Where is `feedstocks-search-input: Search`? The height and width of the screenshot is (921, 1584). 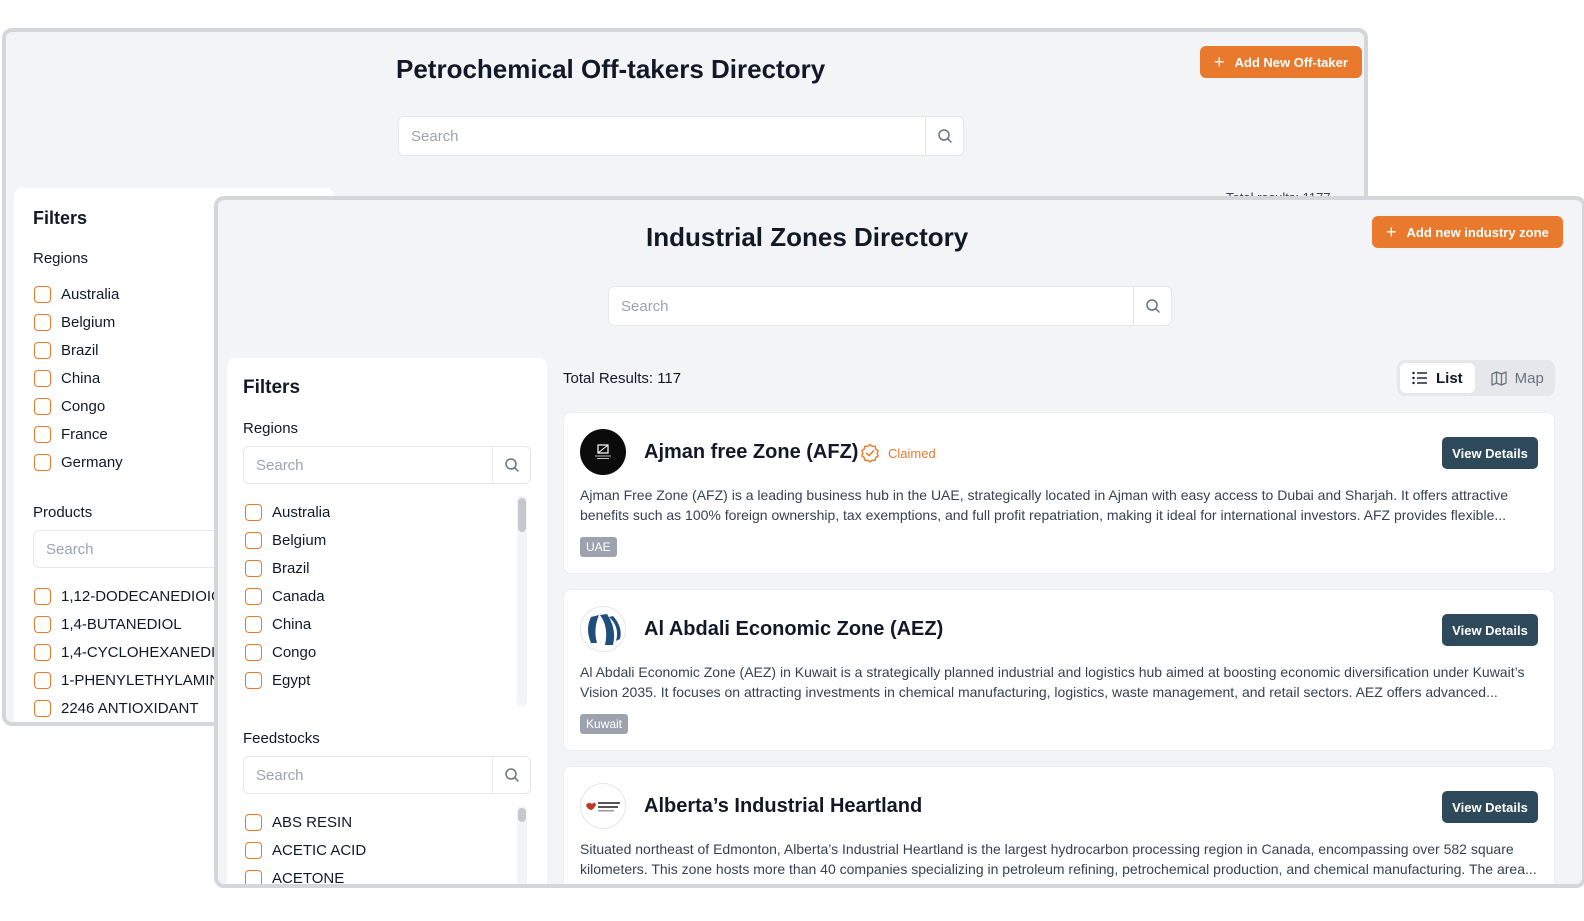
feedstocks-search-input: Search is located at coordinates (368, 775).